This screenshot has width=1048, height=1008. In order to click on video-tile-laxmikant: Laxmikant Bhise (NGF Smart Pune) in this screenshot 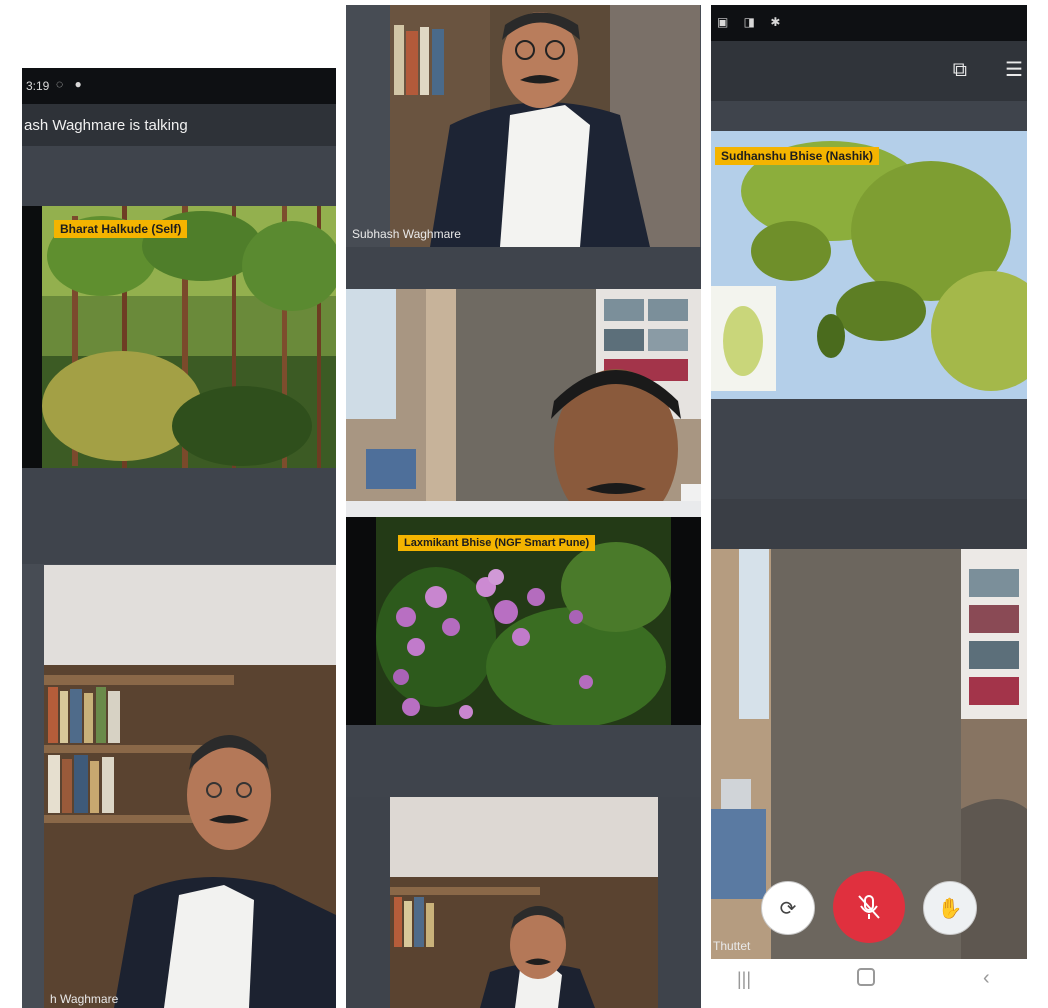, I will do `click(523, 621)`.